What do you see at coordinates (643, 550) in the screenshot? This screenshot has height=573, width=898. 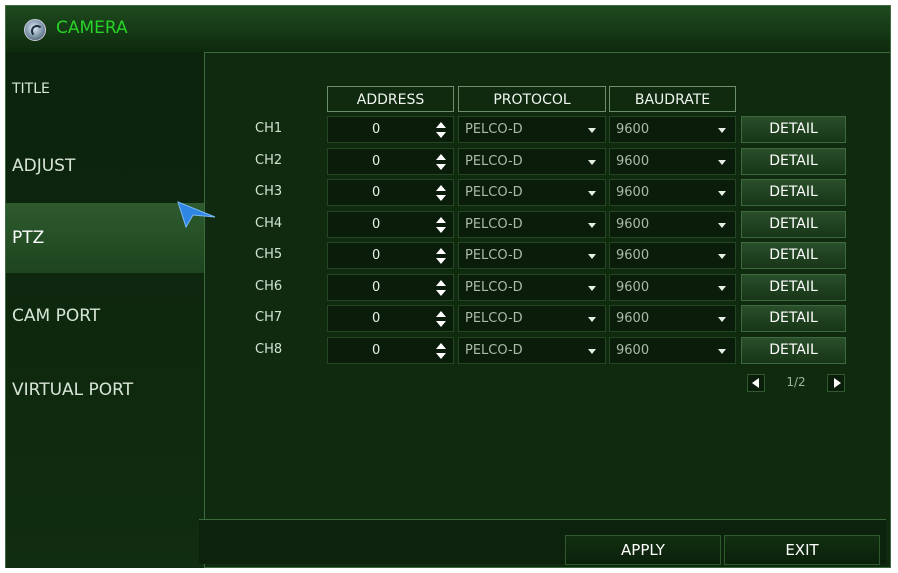 I see `apply-button: APPLY` at bounding box center [643, 550].